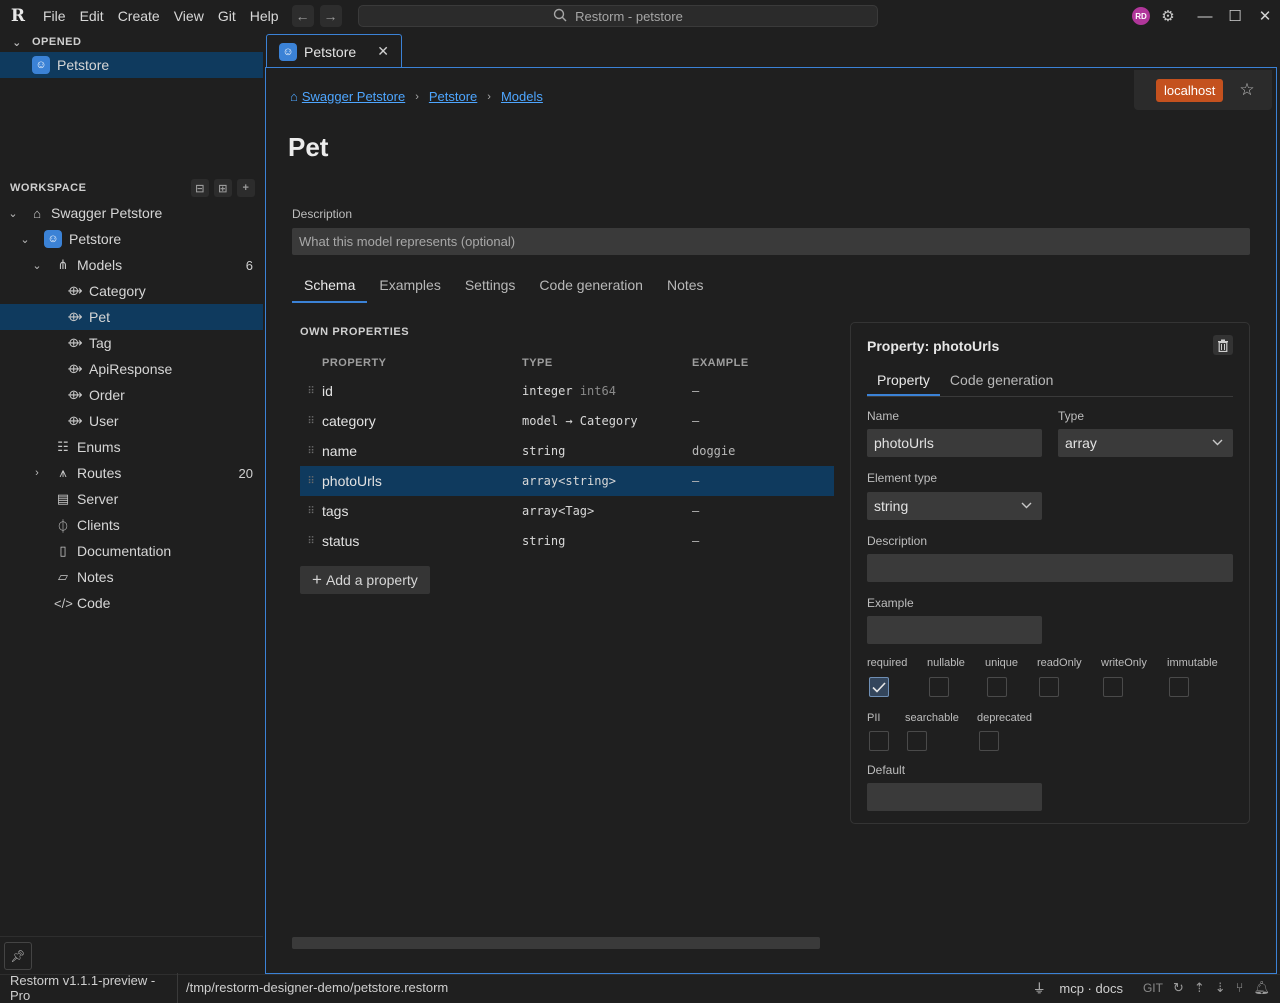 This screenshot has width=1280, height=1003. Describe the element at coordinates (1235, 16) in the screenshot. I see `maximize-icon: ☐` at that location.